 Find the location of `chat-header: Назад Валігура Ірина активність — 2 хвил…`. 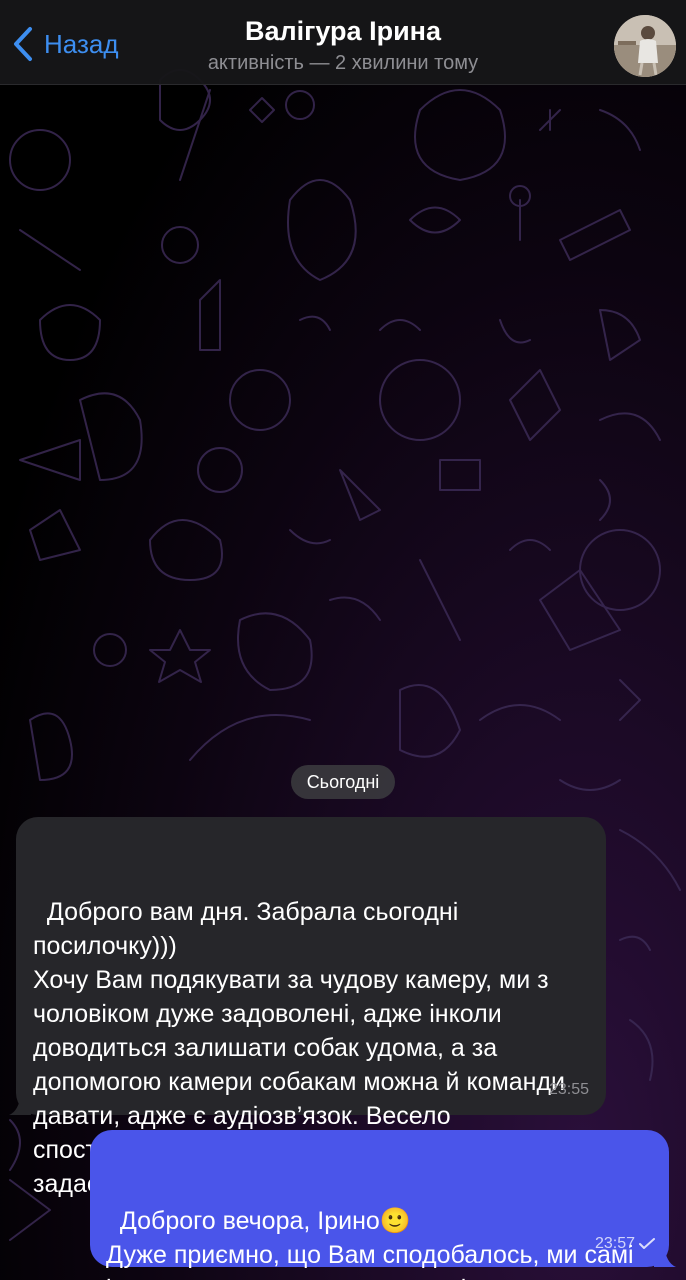

chat-header: Назад Валігура Ірина активність — 2 хвил… is located at coordinates (343, 42).